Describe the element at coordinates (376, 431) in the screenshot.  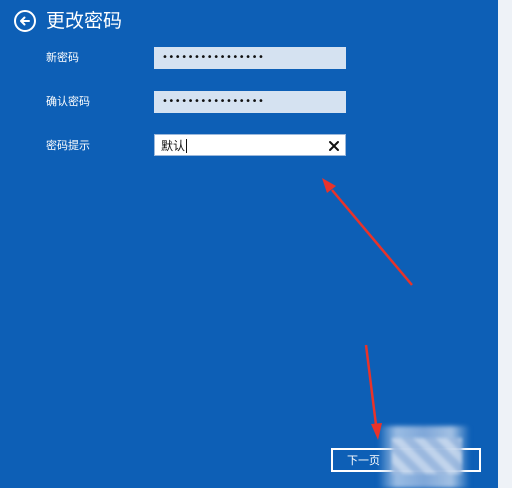
I see `annotation-arrowhead-to-next` at that location.